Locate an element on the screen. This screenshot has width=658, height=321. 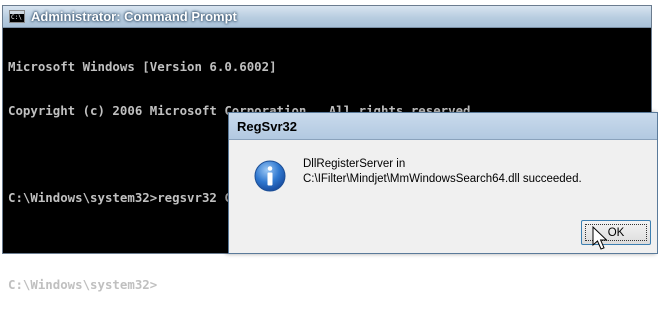
console-line: Microsoft Windows [Version 6.0.6002] is located at coordinates (142, 66).